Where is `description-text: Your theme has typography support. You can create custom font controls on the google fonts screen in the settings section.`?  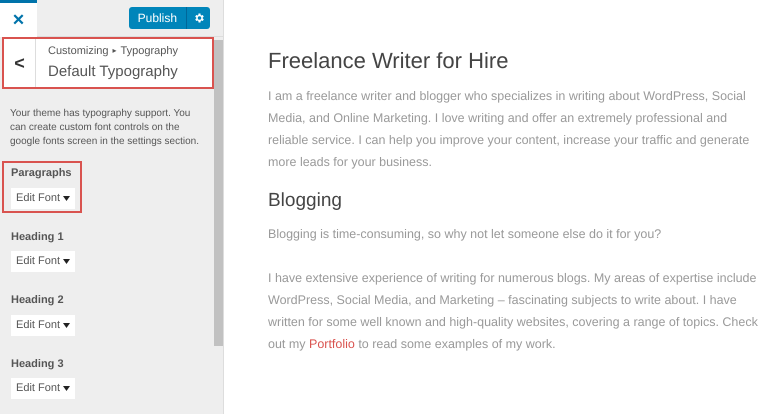
description-text: Your theme has typography support. You can create custom font controls on the google fonts screen in the settings section. is located at coordinates (104, 128).